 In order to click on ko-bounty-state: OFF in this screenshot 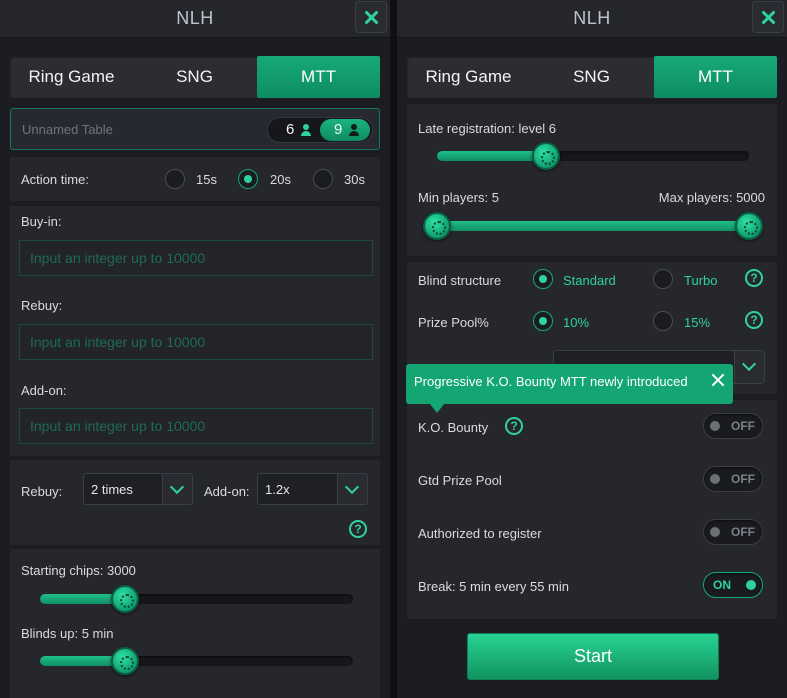, I will do `click(743, 426)`.